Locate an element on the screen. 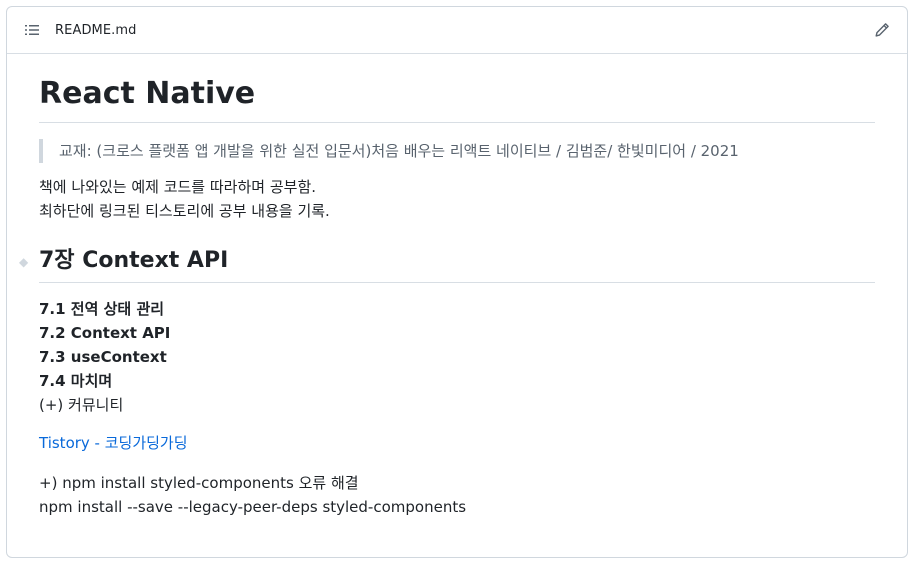 This screenshot has width=916, height=562. list-item: 7.2 Context API is located at coordinates (105, 332).